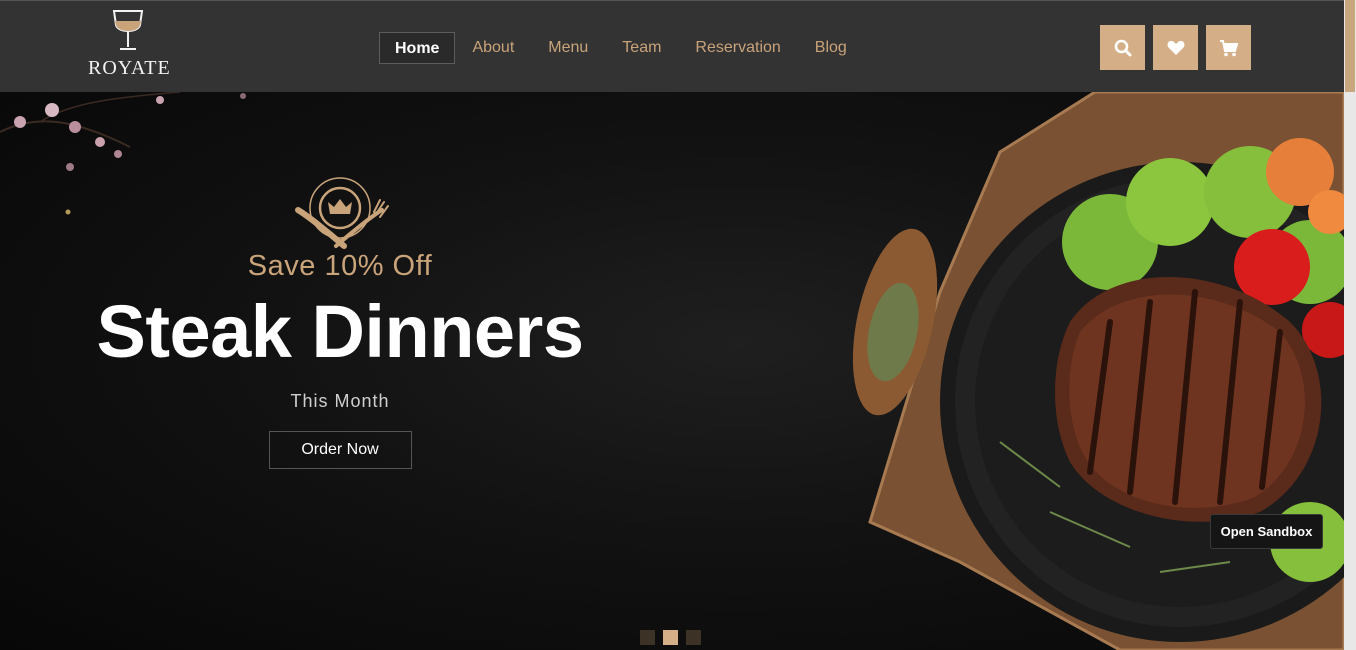 The width and height of the screenshot is (1356, 650). Describe the element at coordinates (641, 48) in the screenshot. I see `nav-item-team: Team` at that location.